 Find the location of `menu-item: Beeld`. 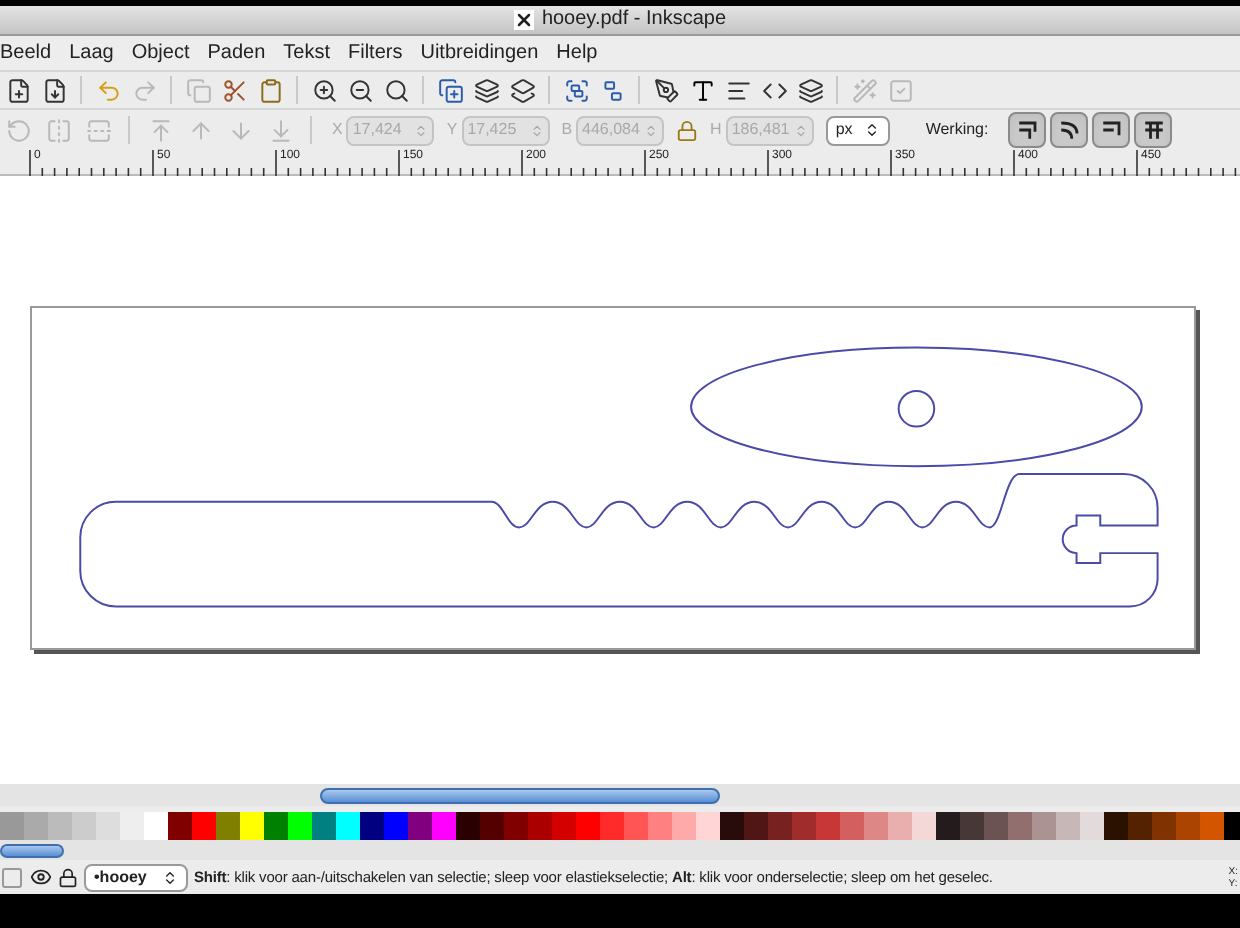

menu-item: Beeld is located at coordinates (26, 53).